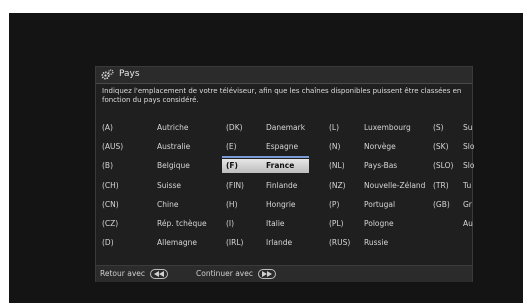 The width and height of the screenshot is (532, 307). I want to click on country-option: (I) Italie, so click(272, 224).